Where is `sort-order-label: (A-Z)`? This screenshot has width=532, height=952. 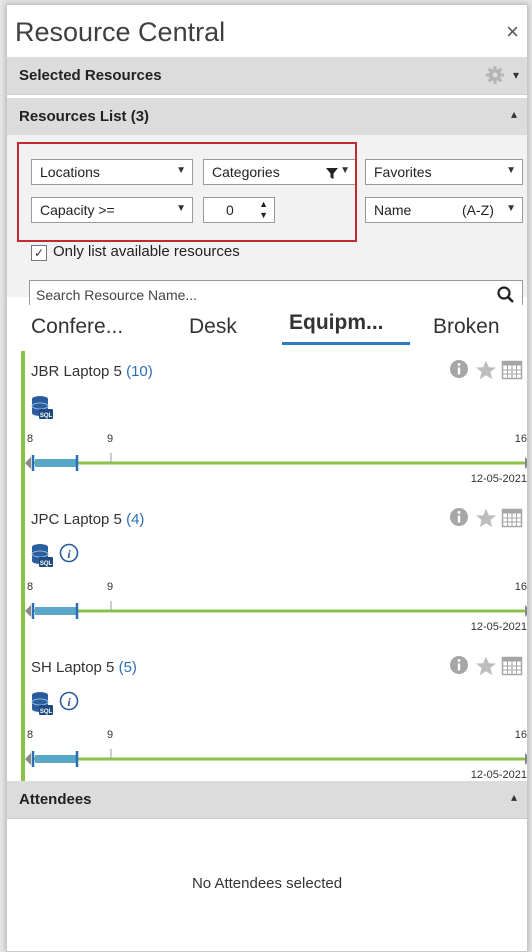 sort-order-label: (A-Z) is located at coordinates (478, 210).